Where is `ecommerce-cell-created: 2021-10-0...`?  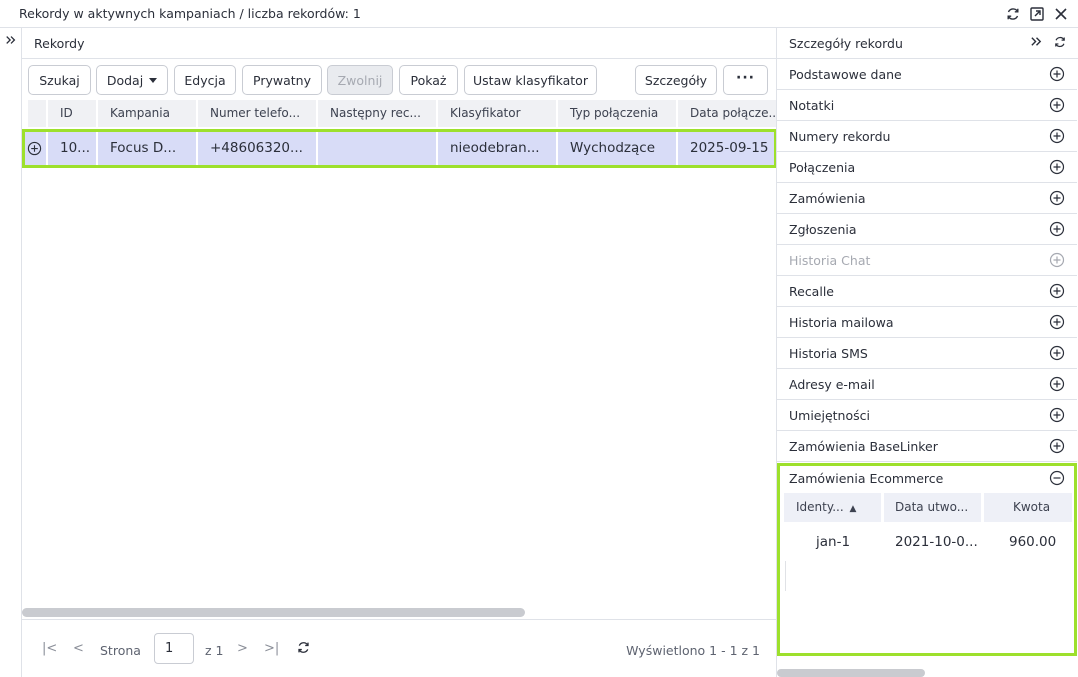
ecommerce-cell-created: 2021-10-0... is located at coordinates (936, 542).